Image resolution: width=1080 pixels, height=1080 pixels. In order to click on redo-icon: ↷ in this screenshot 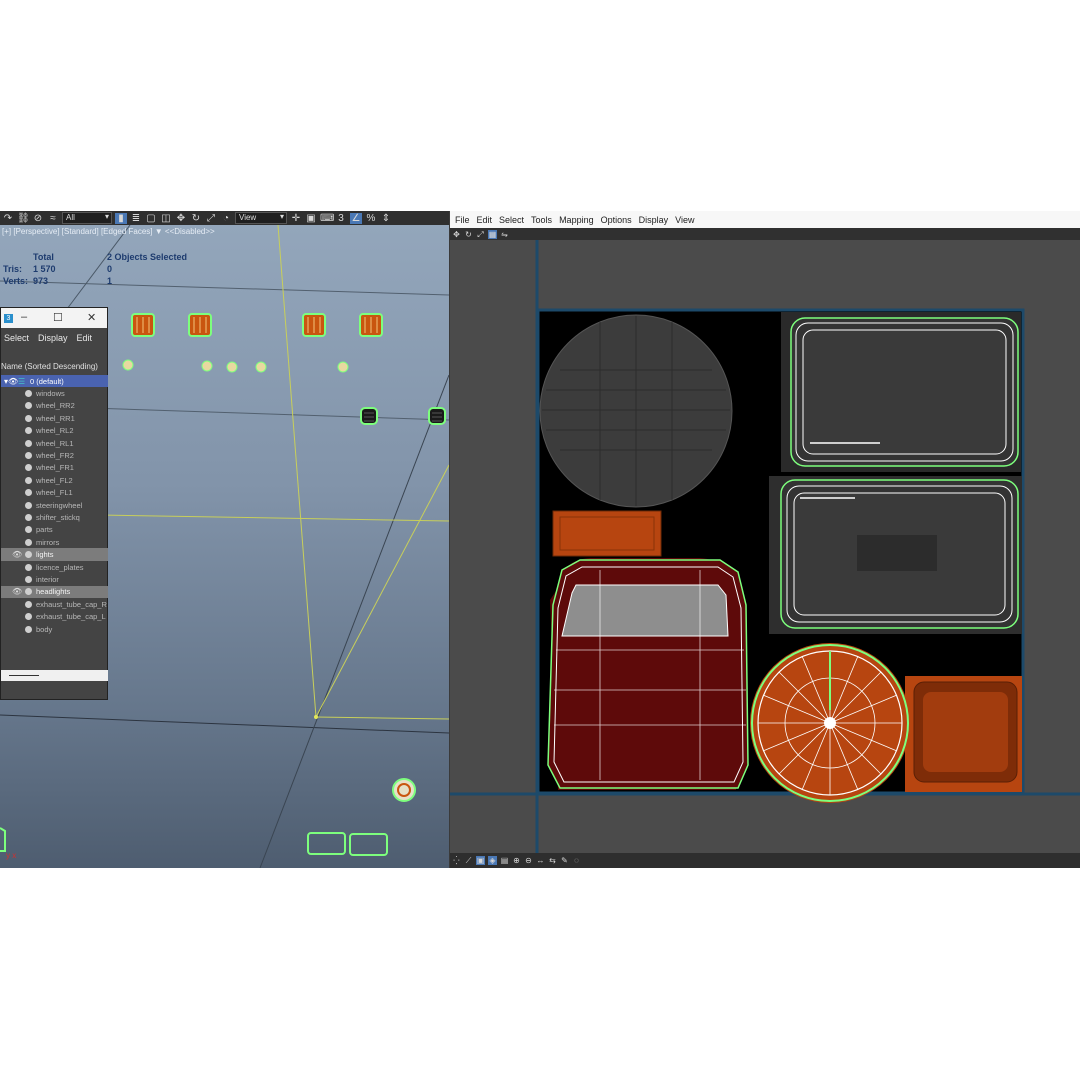, I will do `click(8, 218)`.